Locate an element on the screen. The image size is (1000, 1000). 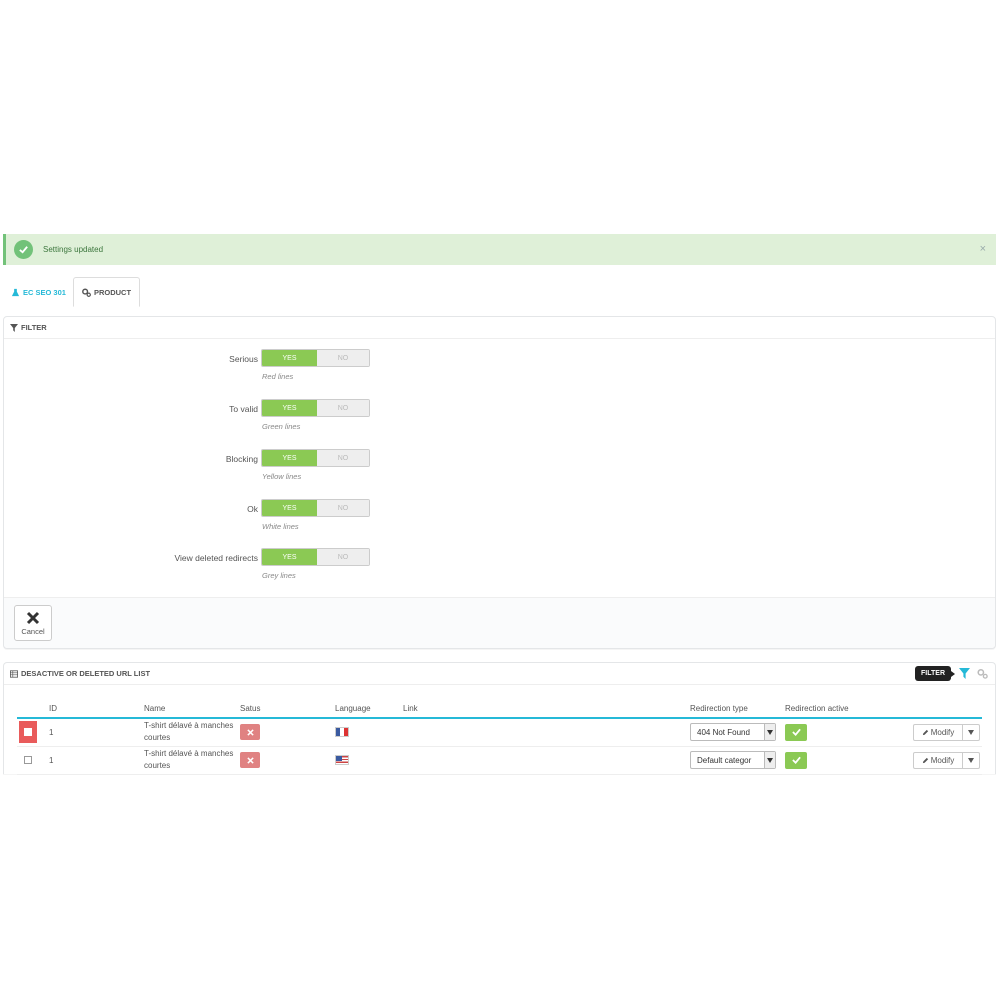
row-select-cell is located at coordinates (32, 732).